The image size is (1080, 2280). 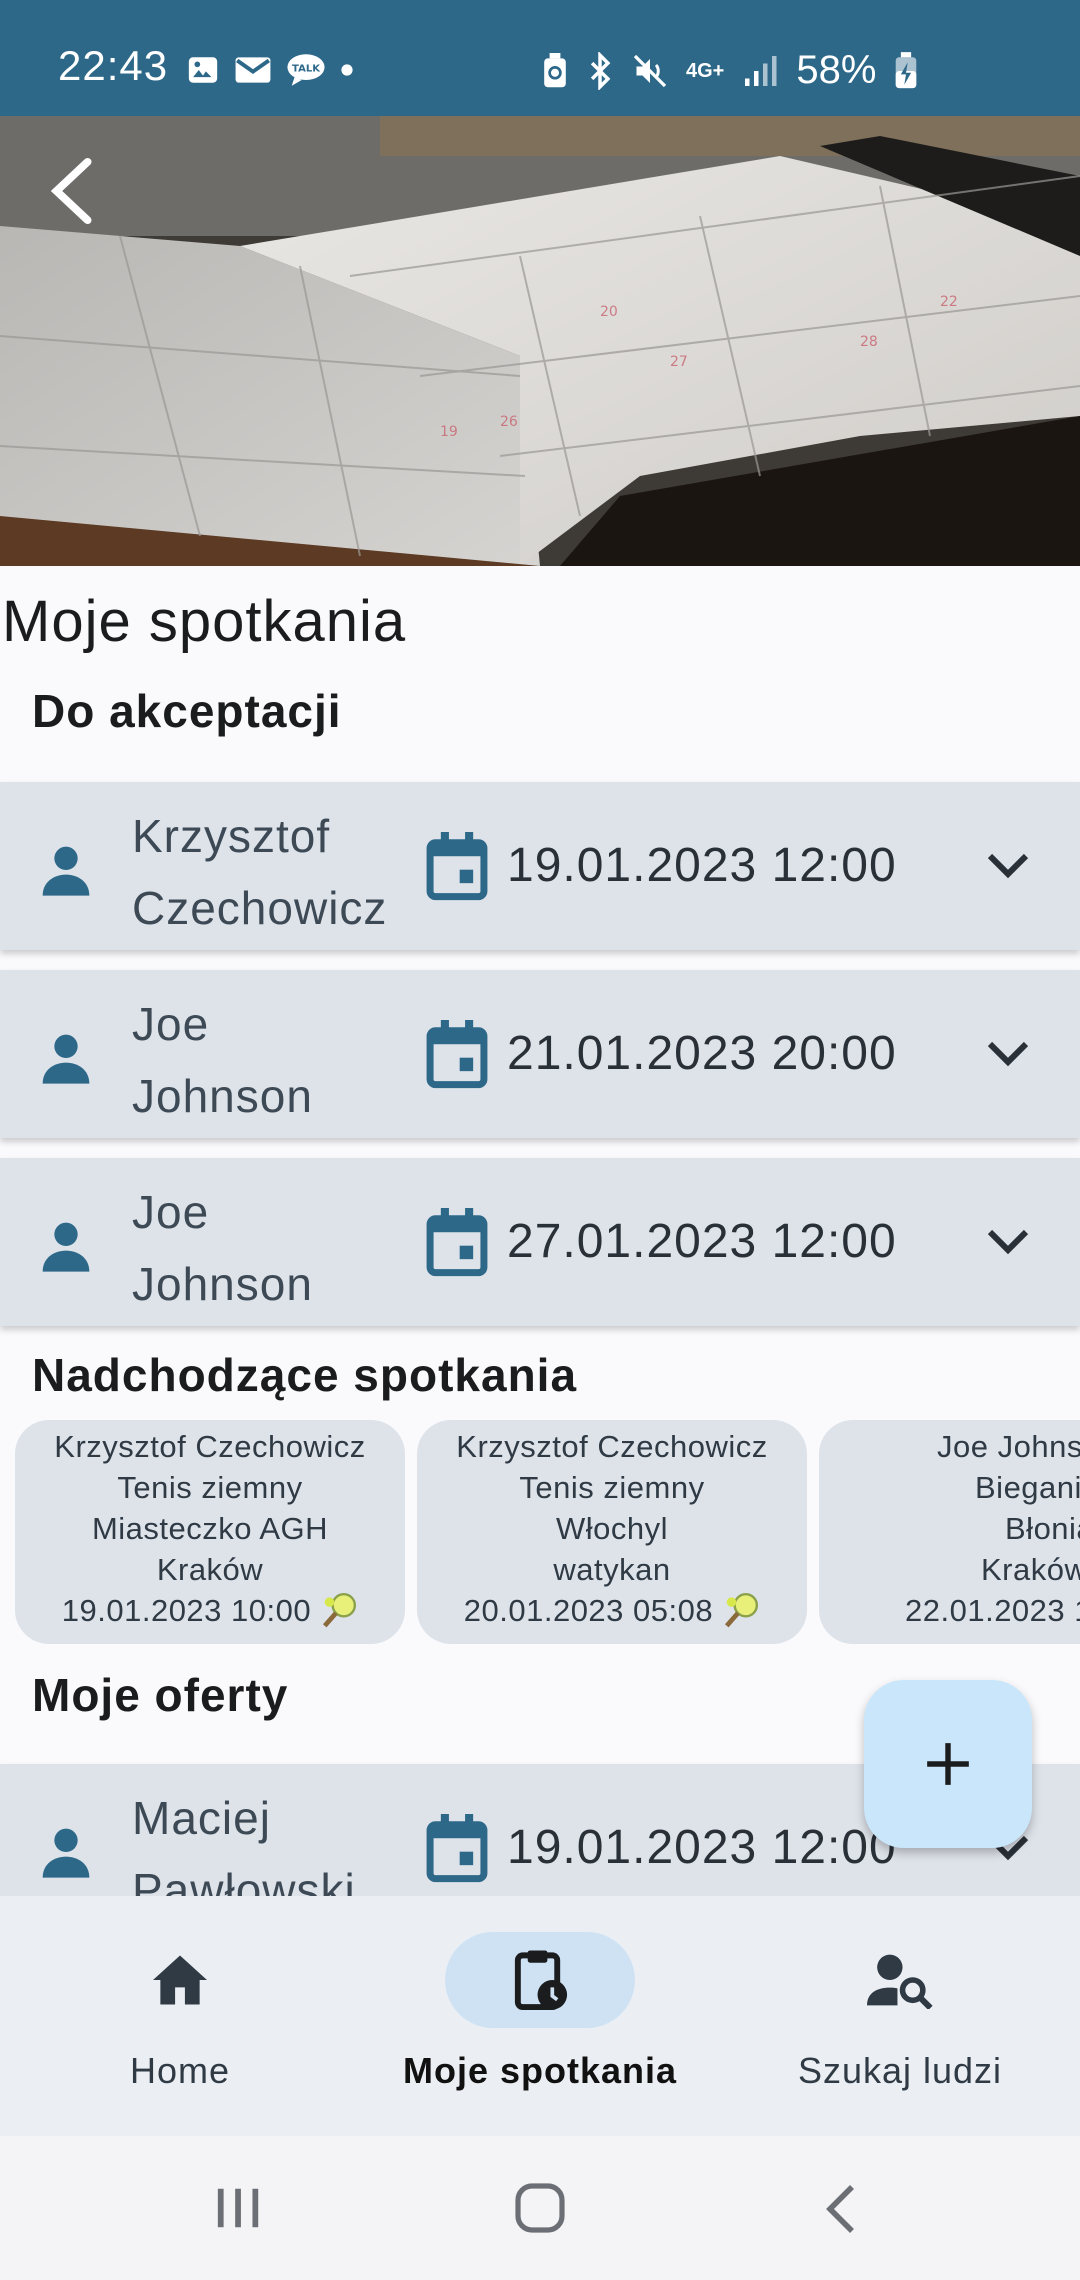 I want to click on battery-saver-icon, so click(x=555, y=69).